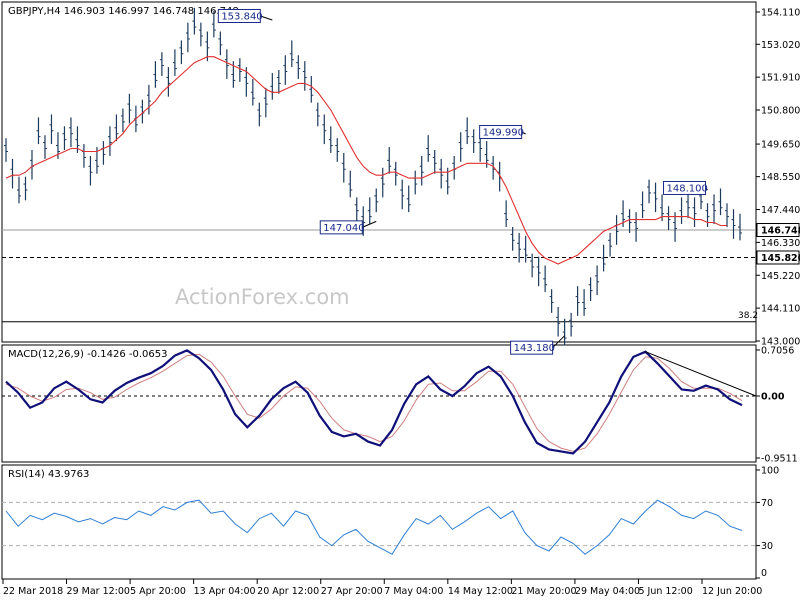 Image resolution: width=800 pixels, height=604 pixels. What do you see at coordinates (780, 258) in the screenshot?
I see `level-price-label: 145.820` at bounding box center [780, 258].